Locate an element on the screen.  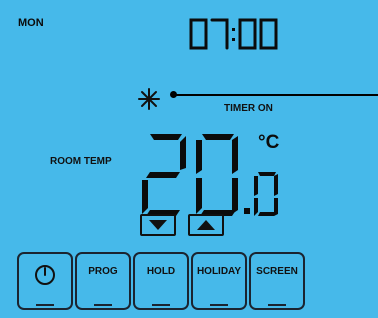
hold-button: HOLD is located at coordinates (161, 281).